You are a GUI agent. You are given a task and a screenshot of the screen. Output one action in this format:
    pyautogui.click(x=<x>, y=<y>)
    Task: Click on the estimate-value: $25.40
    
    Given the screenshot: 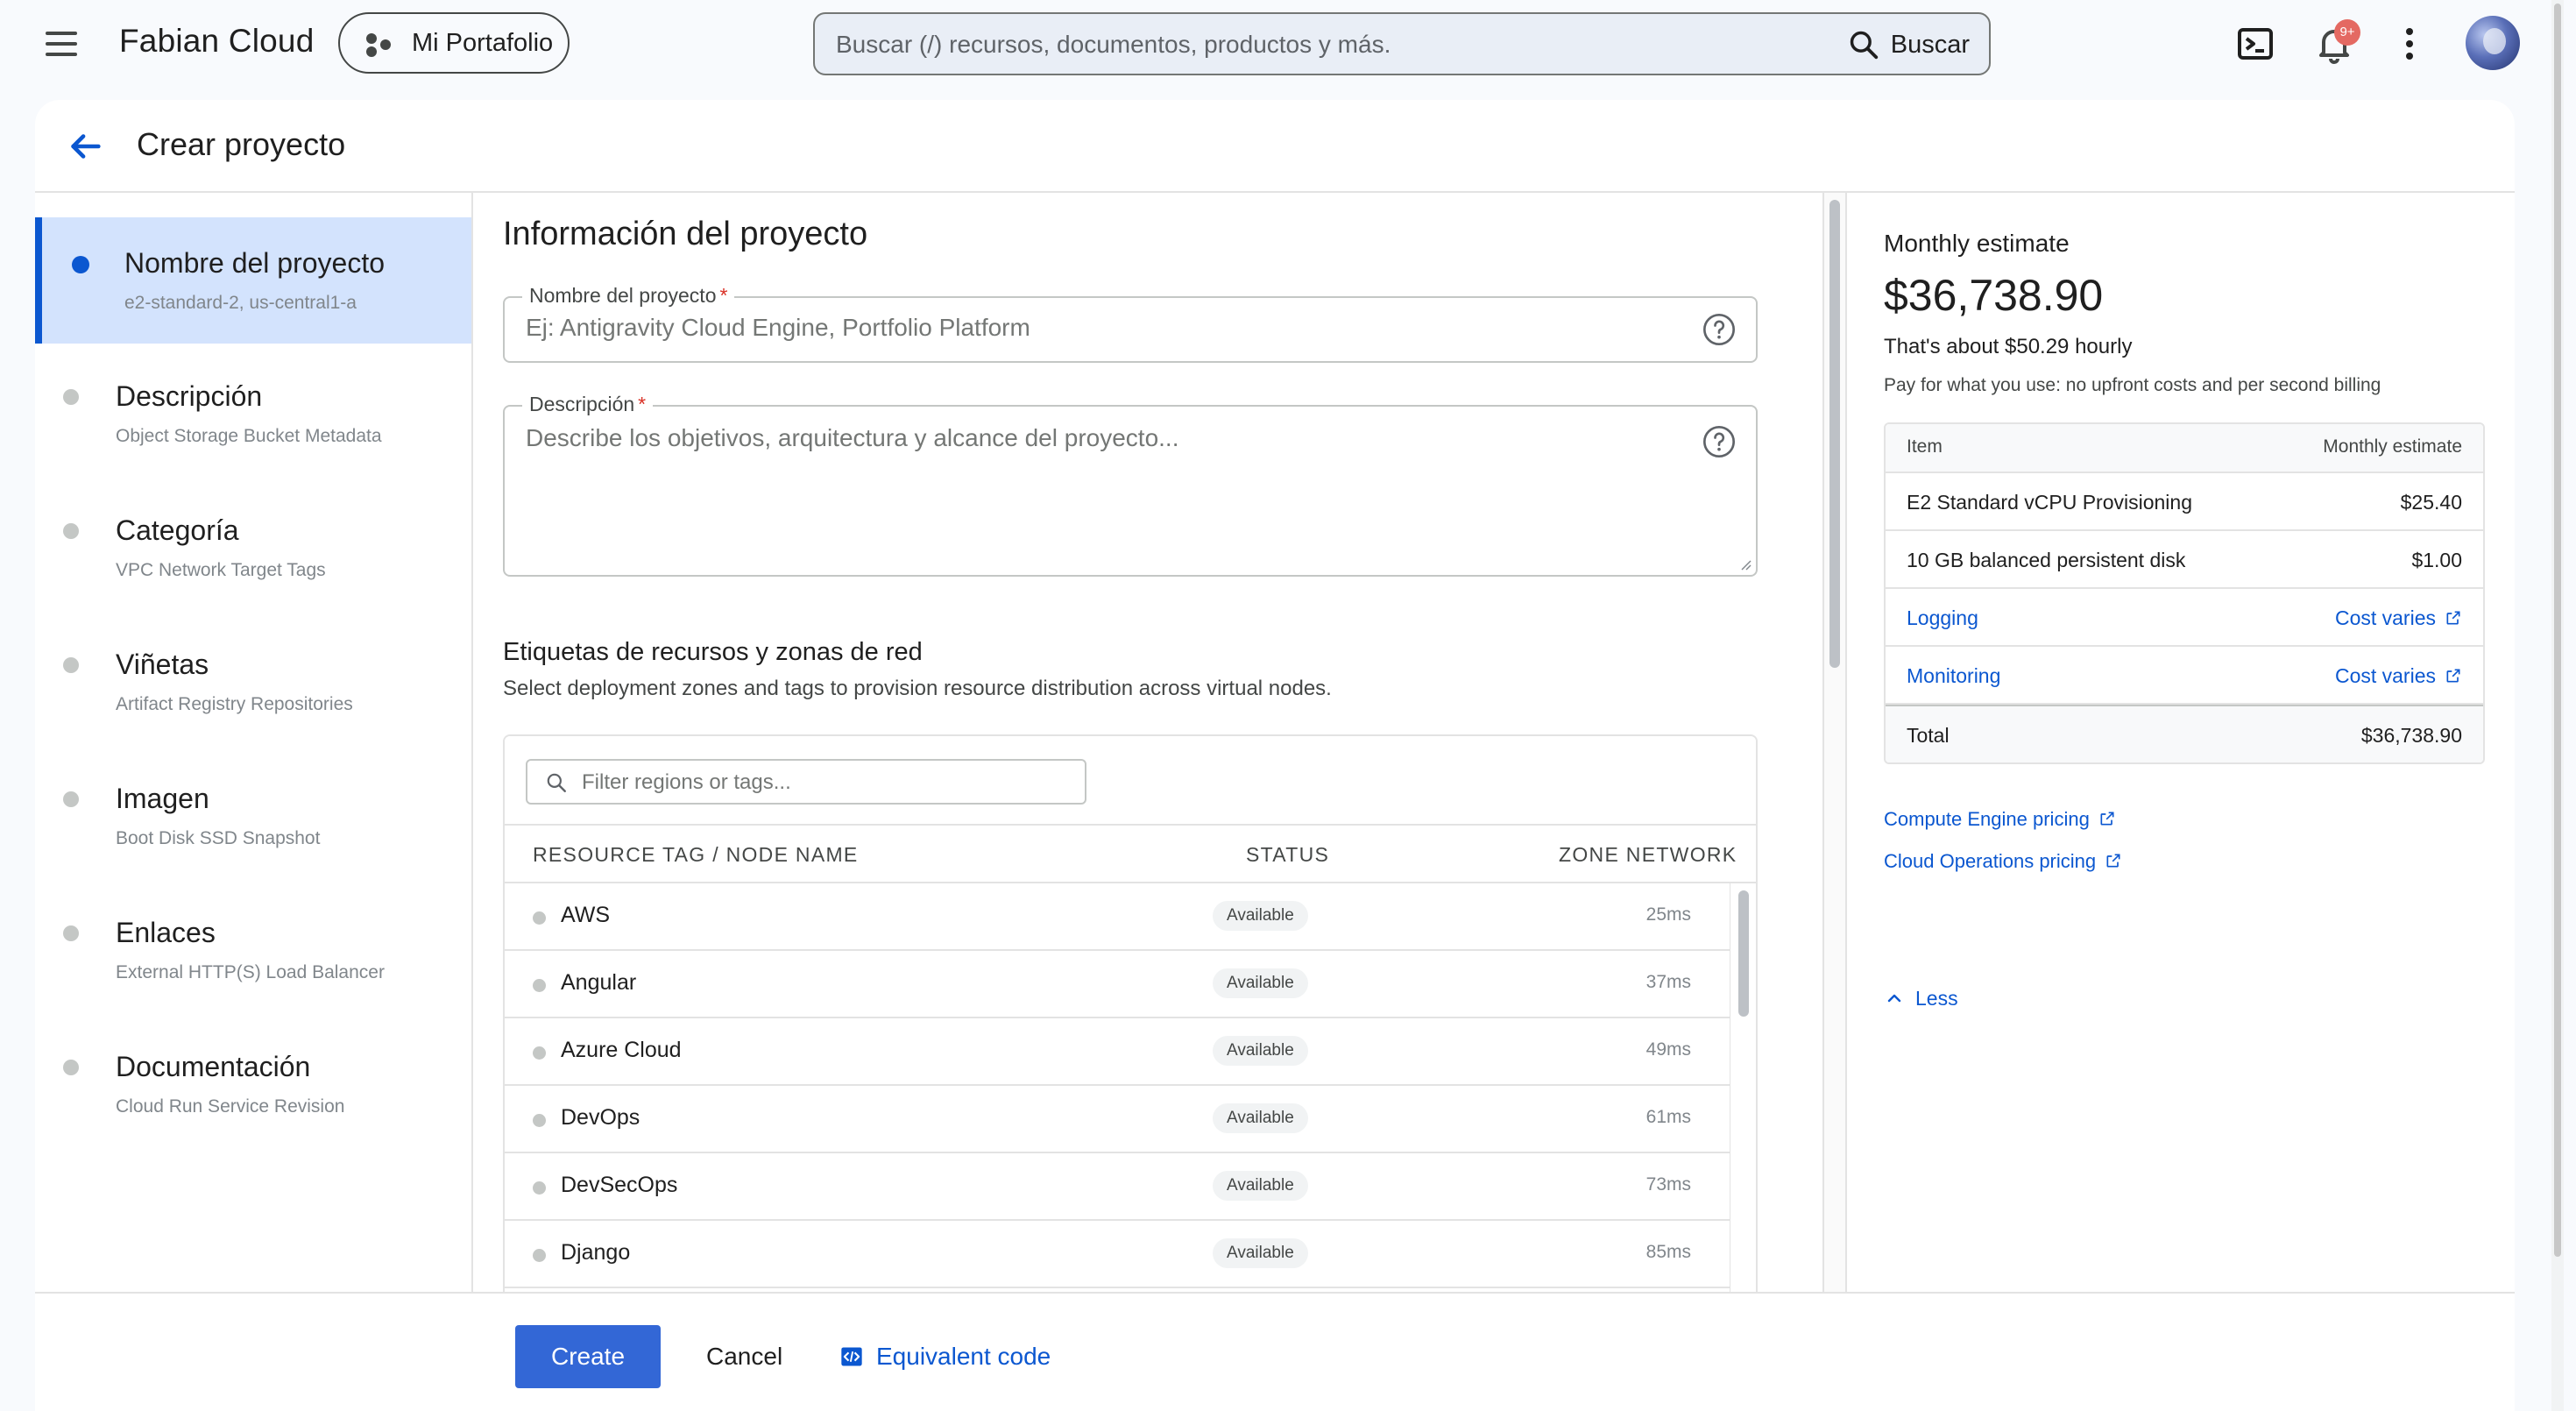 What is the action you would take?
    pyautogui.click(x=2431, y=503)
    